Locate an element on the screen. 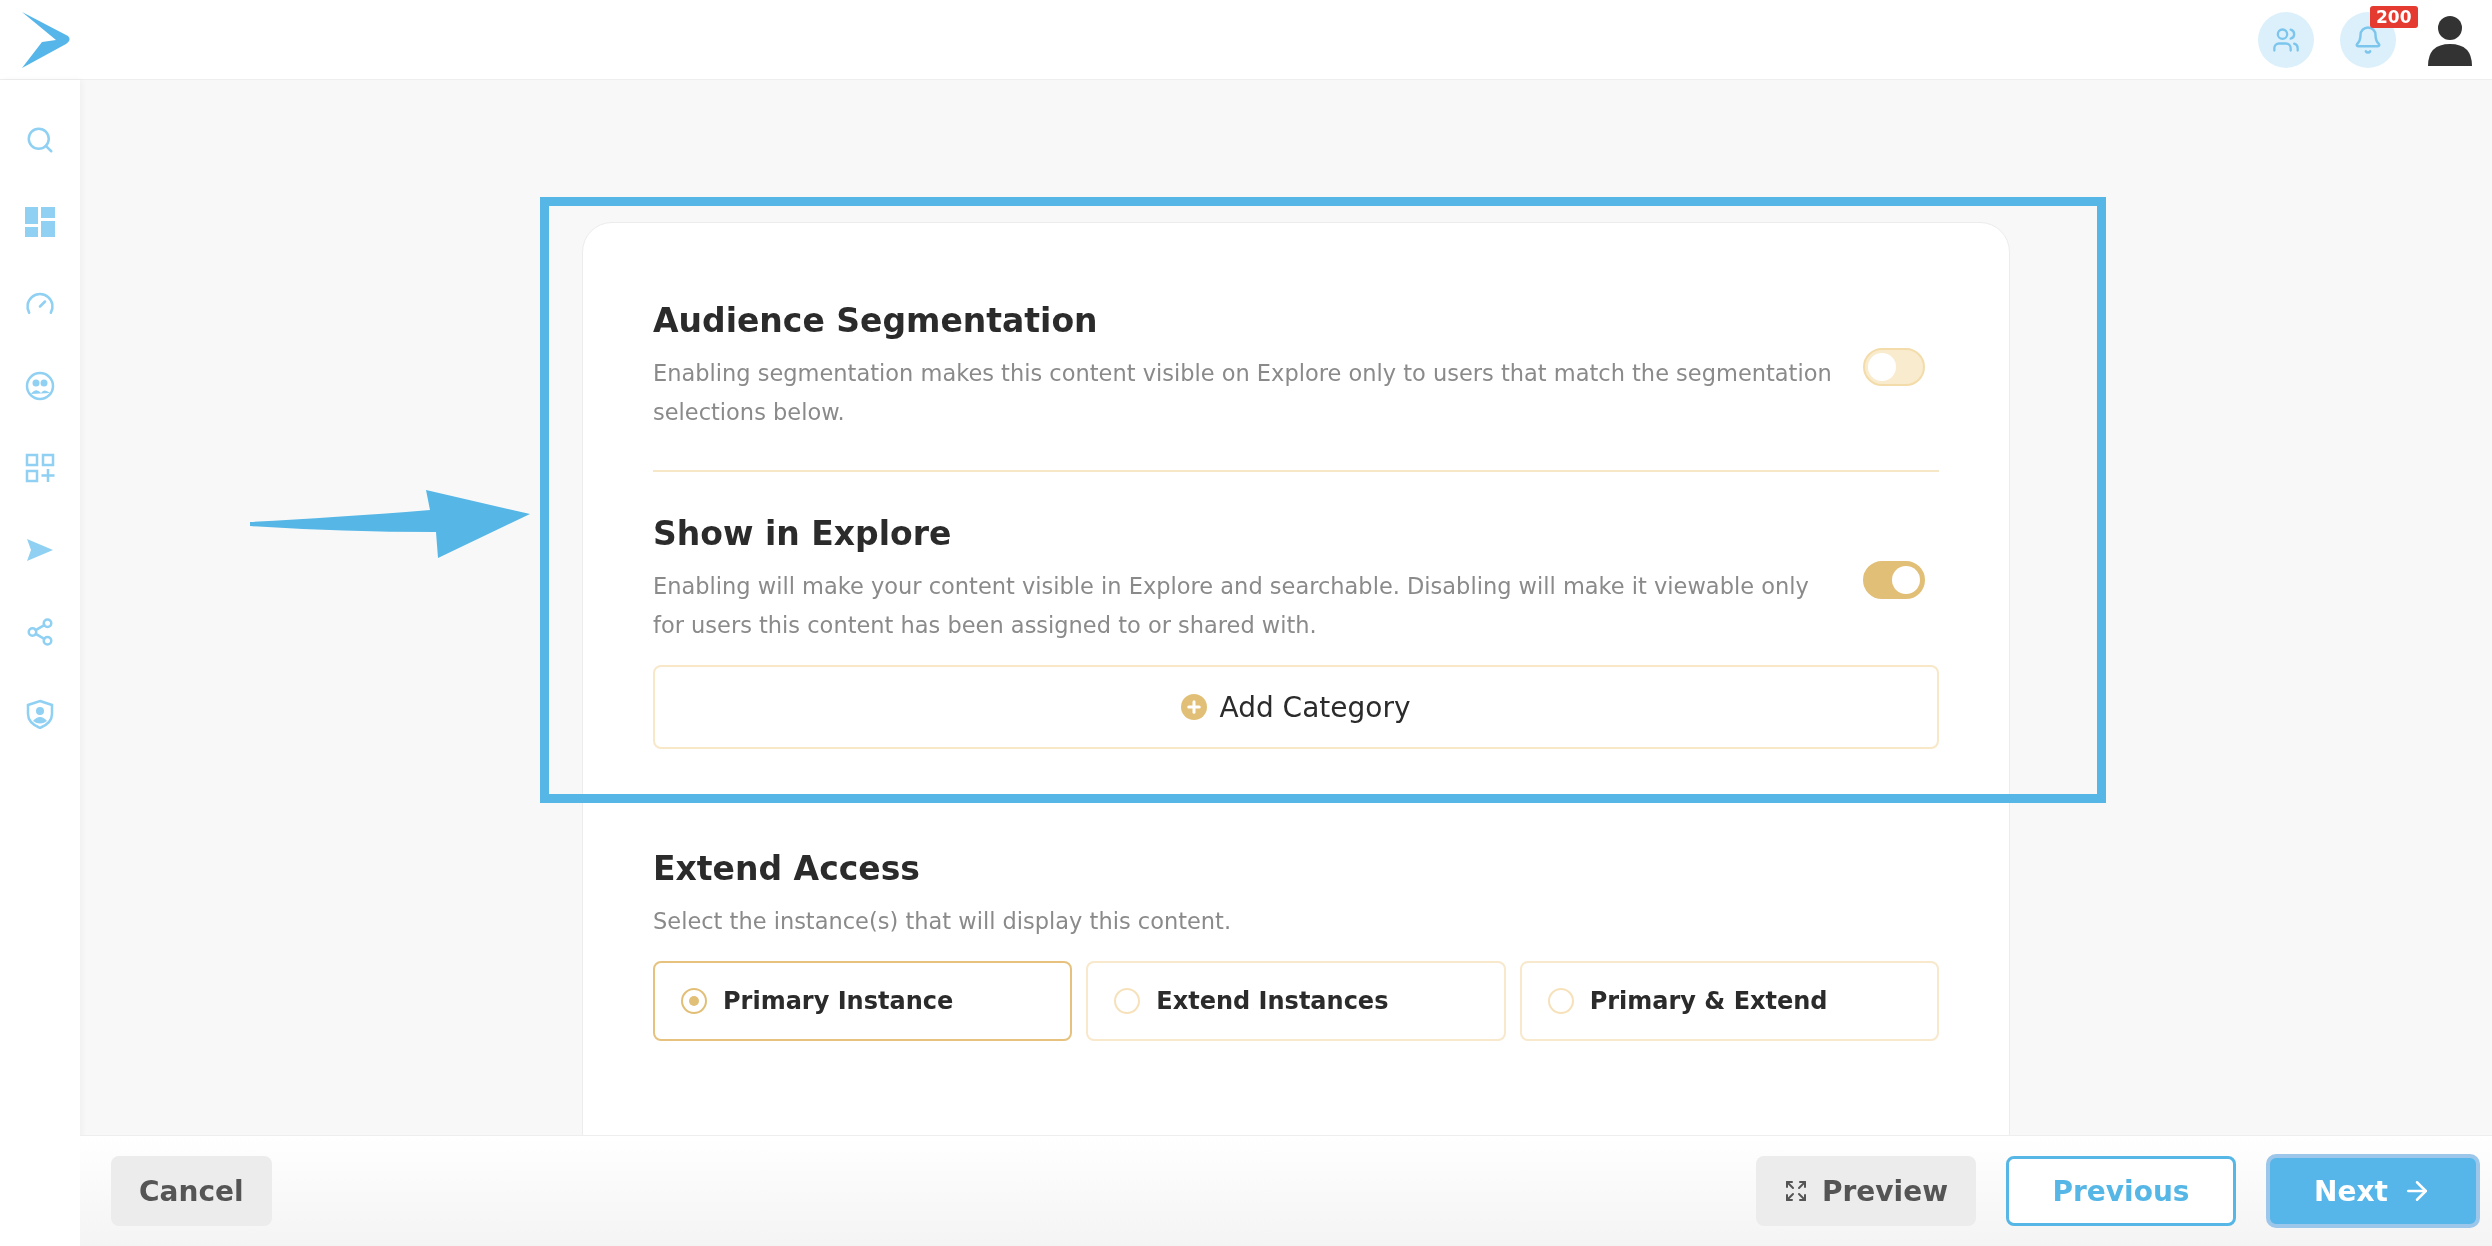 Image resolution: width=2492 pixels, height=1246 pixels. section-description: Enabling will make your content visible in Explore and searchable. Disabling will make it viewable only for users this content has been assigned to or shared with. is located at coordinates (1231, 606).